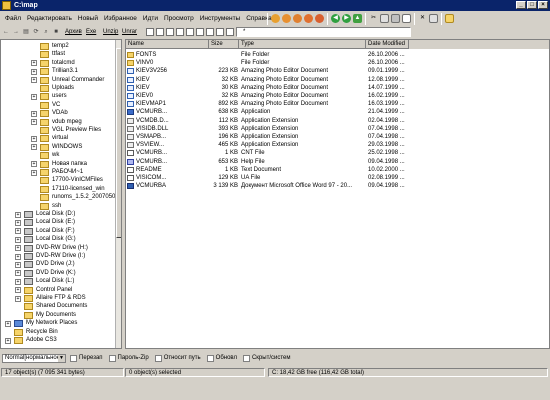 This screenshot has height=400, width=550. Describe the element at coordinates (335, 18) in the screenshot. I see `back-icon: ◀` at that location.